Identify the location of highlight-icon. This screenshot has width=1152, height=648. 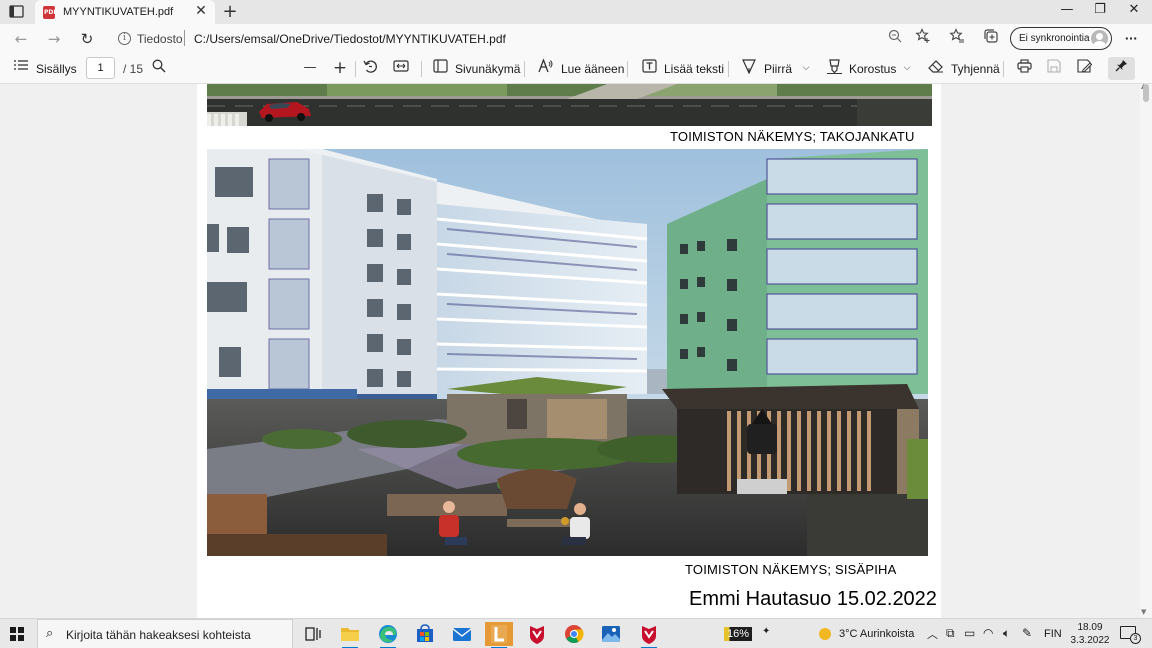
(834, 68).